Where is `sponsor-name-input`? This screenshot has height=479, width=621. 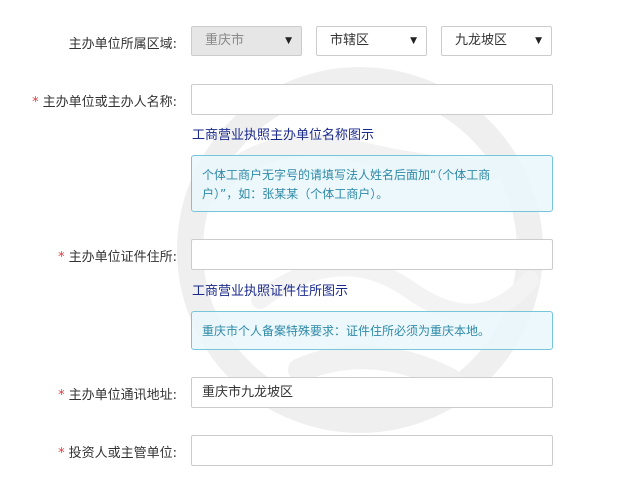
sponsor-name-input is located at coordinates (372, 99).